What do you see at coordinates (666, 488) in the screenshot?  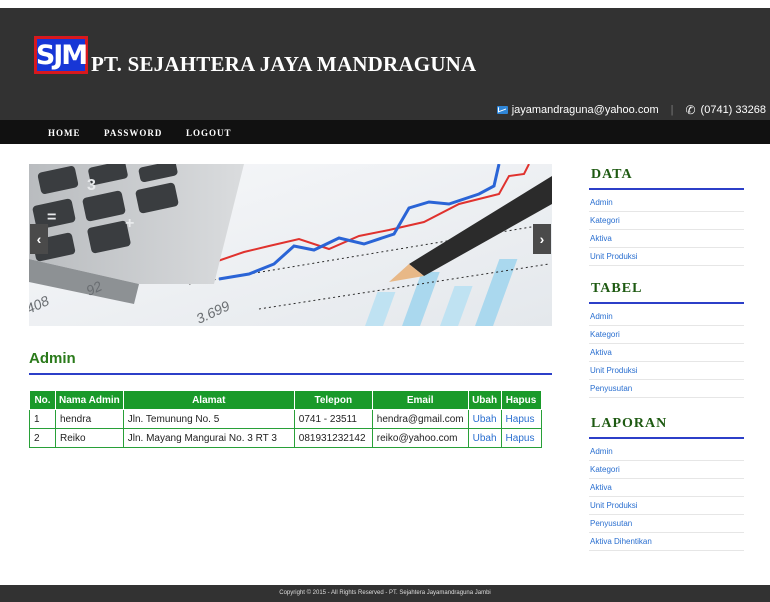 I see `sidebar-item-laporan-aktiva: Aktiva` at bounding box center [666, 488].